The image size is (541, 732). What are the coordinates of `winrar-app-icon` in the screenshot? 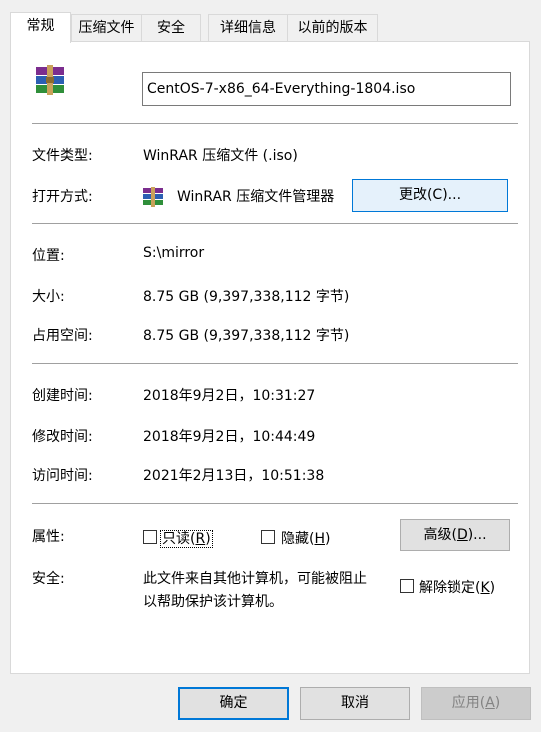 It's located at (153, 197).